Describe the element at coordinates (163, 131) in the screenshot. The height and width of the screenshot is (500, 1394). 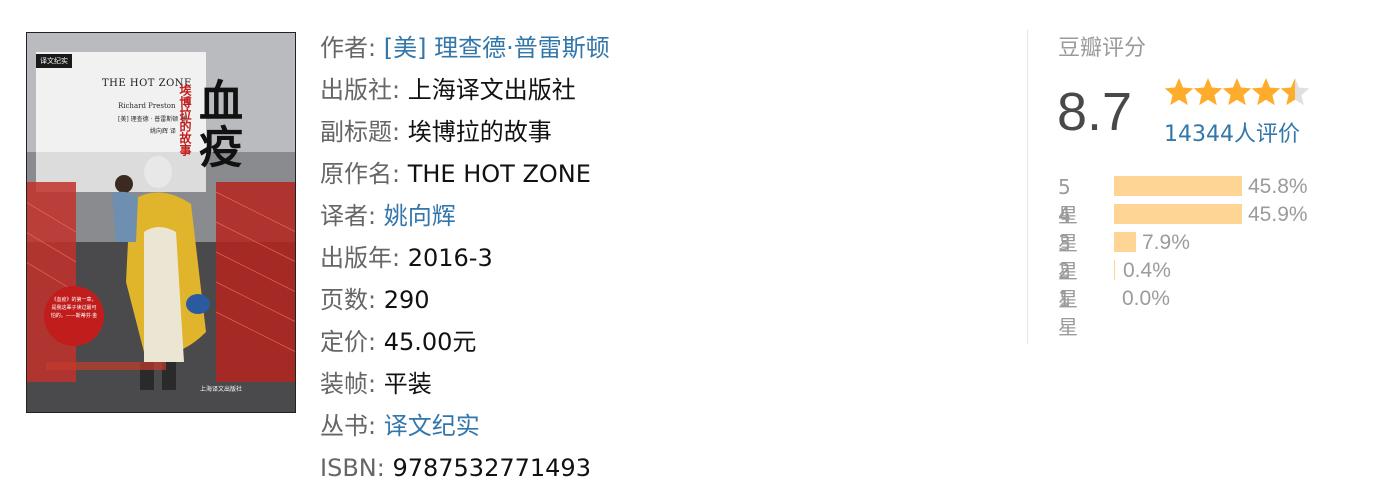
I see `cover-translator: 姚向辉 译` at that location.